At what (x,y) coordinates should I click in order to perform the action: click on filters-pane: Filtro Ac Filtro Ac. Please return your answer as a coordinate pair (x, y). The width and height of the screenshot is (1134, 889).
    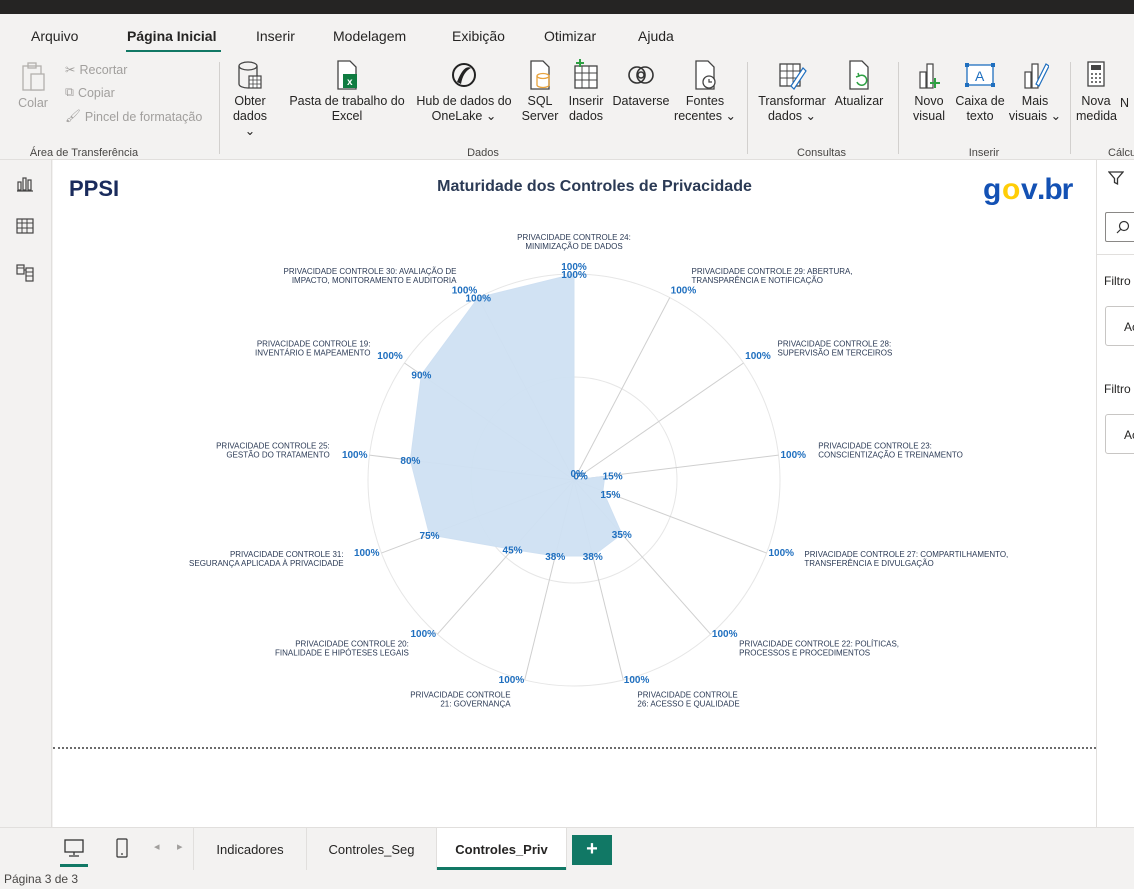
    Looking at the image, I should click on (1115, 495).